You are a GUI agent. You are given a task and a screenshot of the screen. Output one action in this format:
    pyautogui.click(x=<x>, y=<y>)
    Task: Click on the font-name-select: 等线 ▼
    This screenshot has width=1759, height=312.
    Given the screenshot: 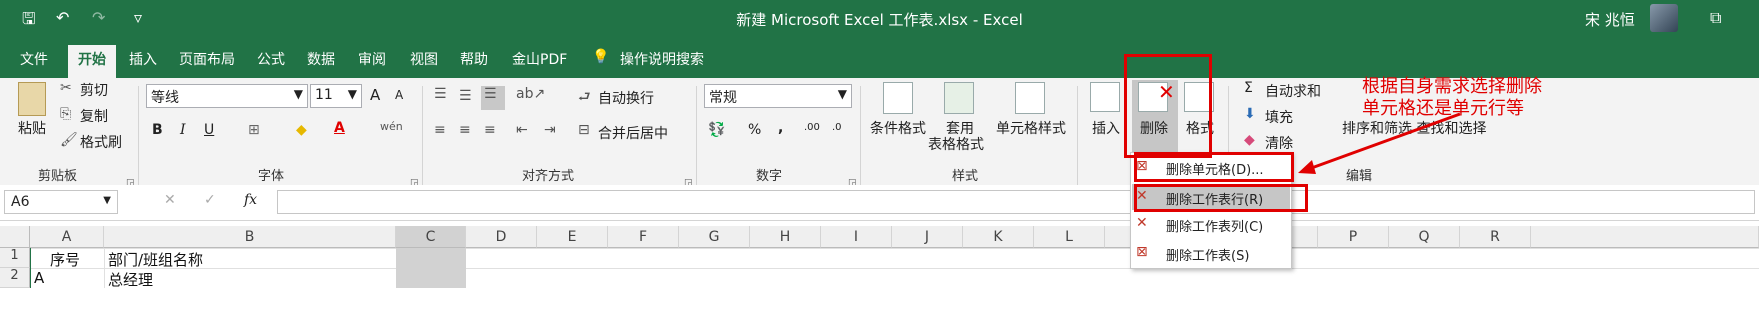 What is the action you would take?
    pyautogui.click(x=227, y=96)
    